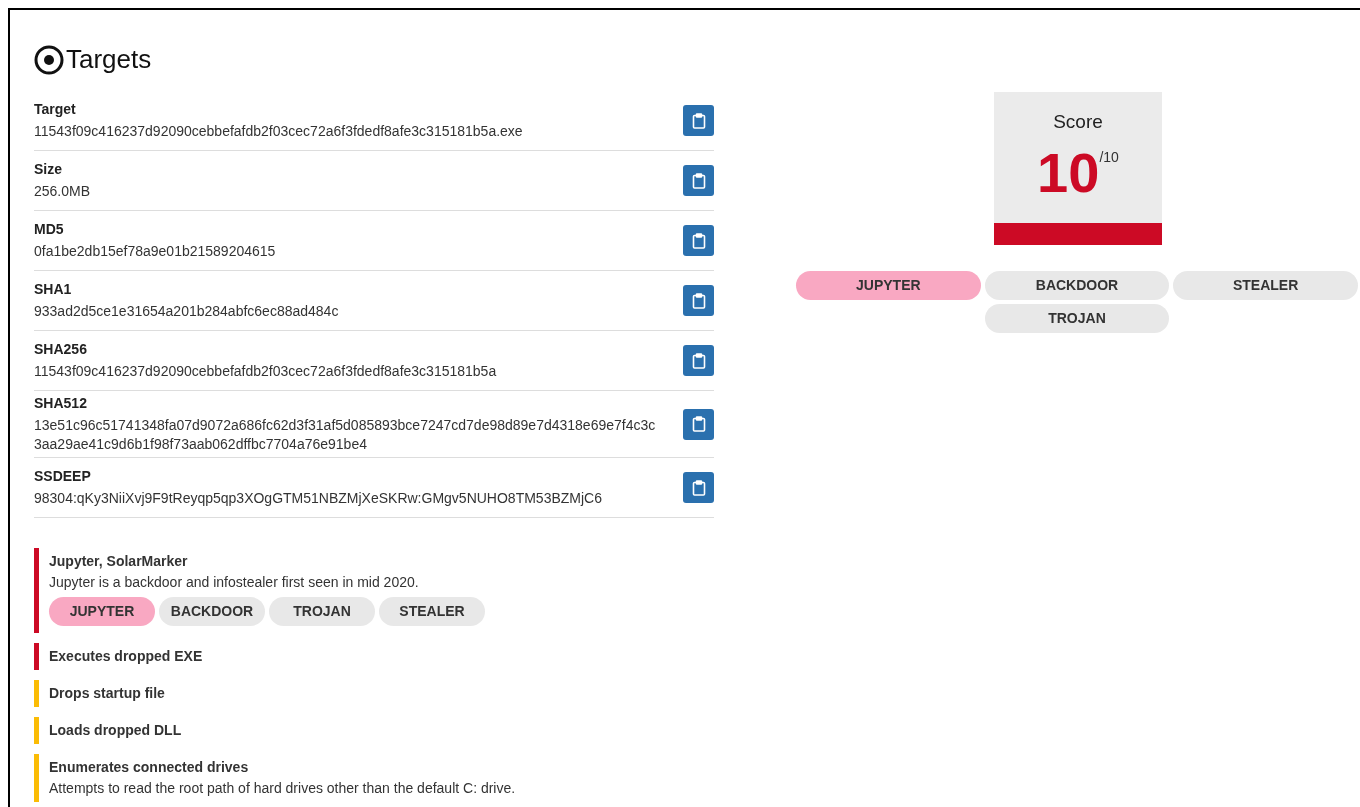 Image resolution: width=1360 pixels, height=807 pixels. What do you see at coordinates (115, 730) in the screenshot?
I see `signature-title: Loads dropped DLL` at bounding box center [115, 730].